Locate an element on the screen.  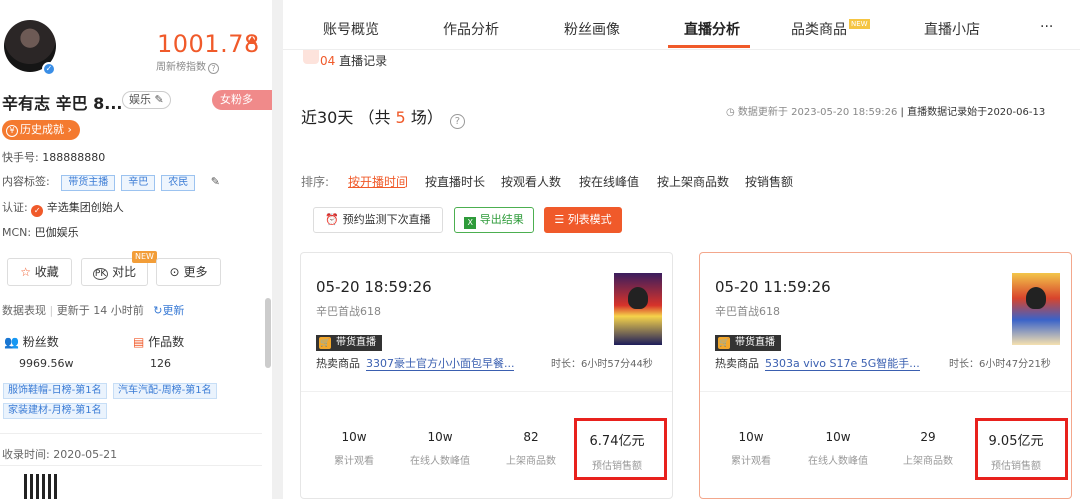
alarm-icon: ⏰ is located at coordinates (332, 219).